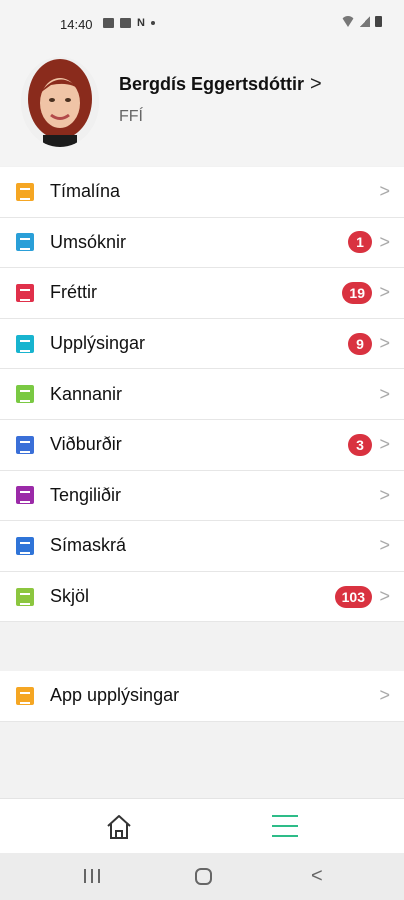  What do you see at coordinates (348, 21) in the screenshot?
I see `wifi-icon` at bounding box center [348, 21].